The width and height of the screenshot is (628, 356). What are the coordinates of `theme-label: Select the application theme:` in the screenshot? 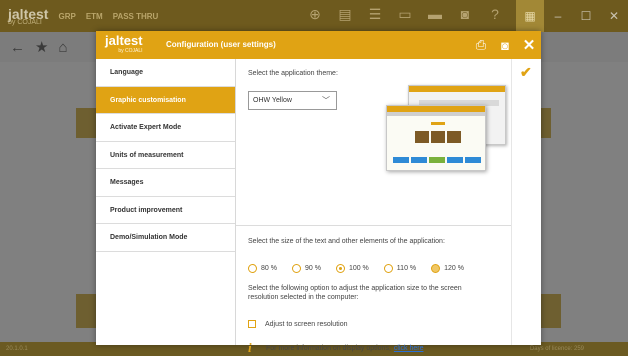 It's located at (293, 73).